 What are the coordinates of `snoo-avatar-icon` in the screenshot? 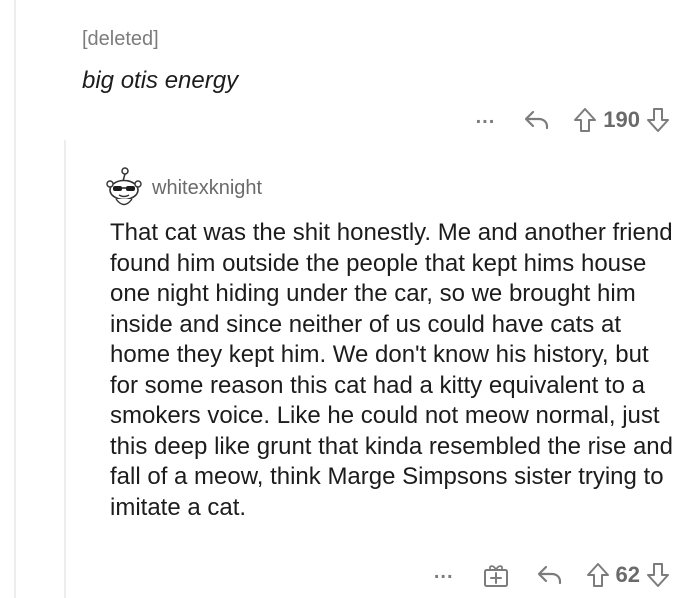 It's located at (124, 188).